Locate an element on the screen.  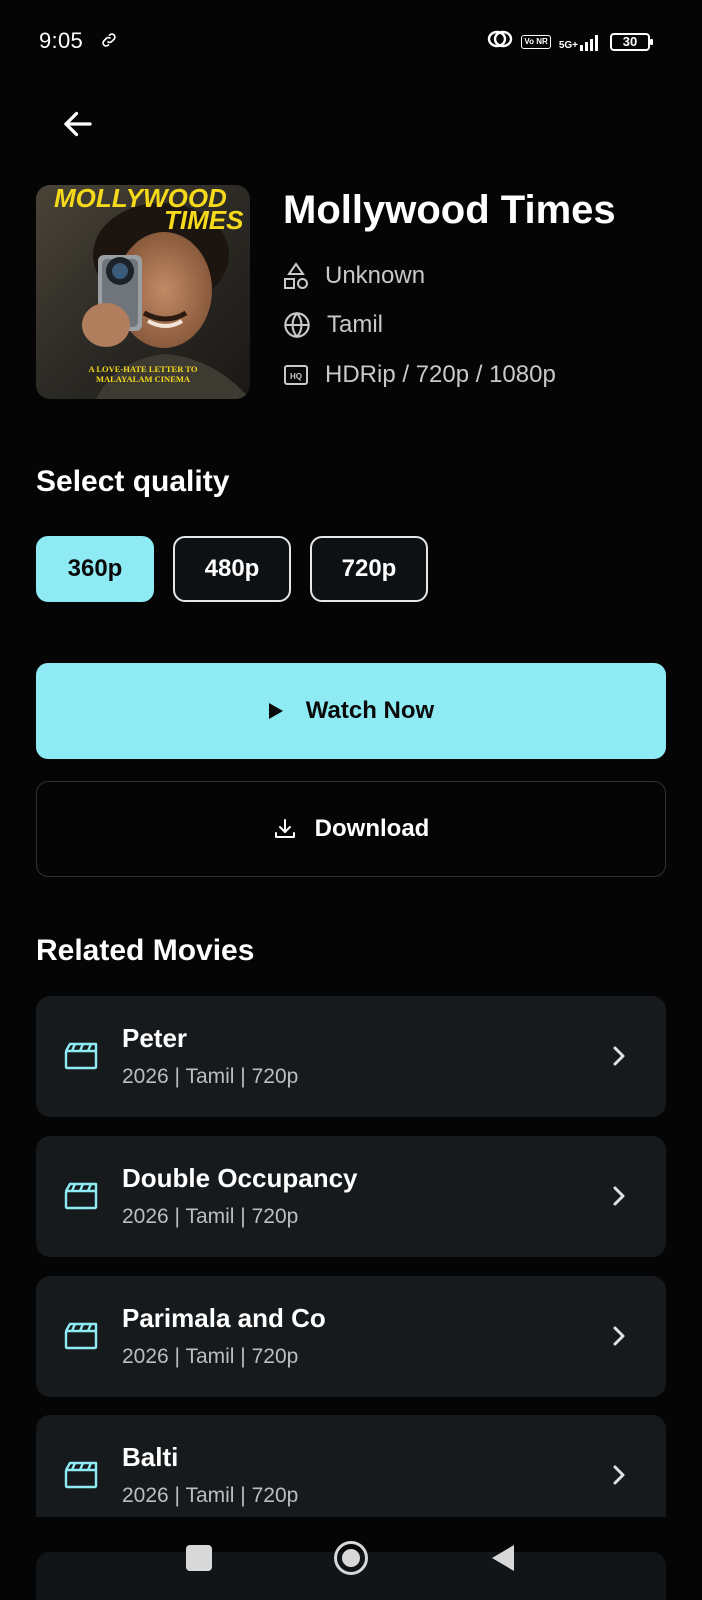
language-value: Tamil is located at coordinates (355, 324).